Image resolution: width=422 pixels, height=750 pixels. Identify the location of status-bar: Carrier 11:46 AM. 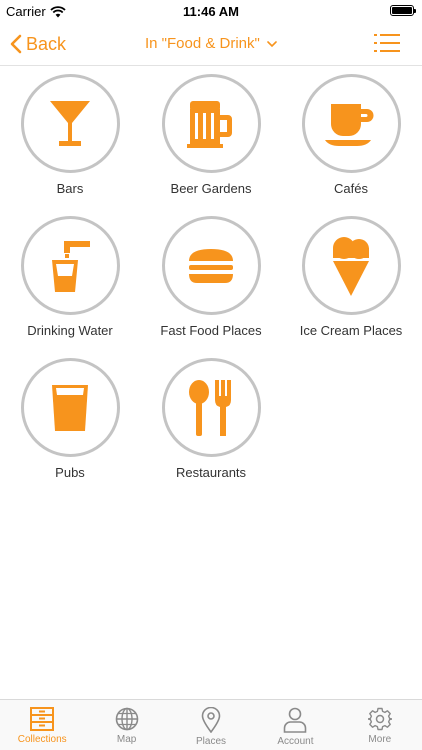
(211, 11).